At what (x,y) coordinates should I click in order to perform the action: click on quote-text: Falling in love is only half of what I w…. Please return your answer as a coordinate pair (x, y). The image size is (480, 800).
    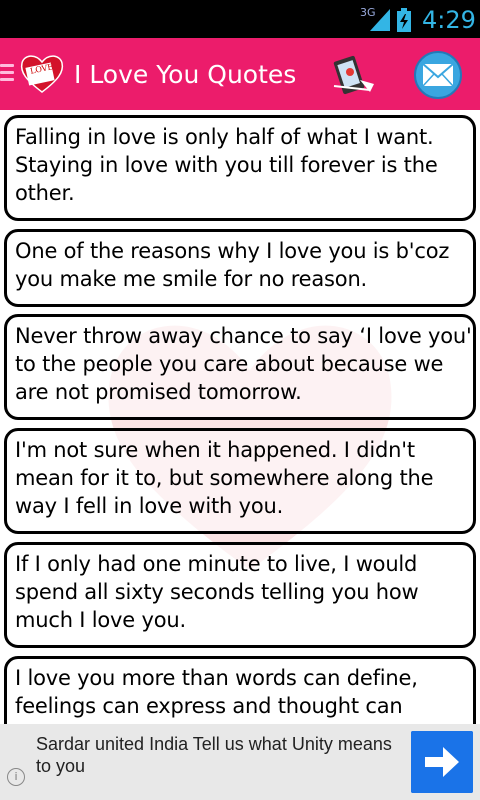
    Looking at the image, I should click on (226, 165).